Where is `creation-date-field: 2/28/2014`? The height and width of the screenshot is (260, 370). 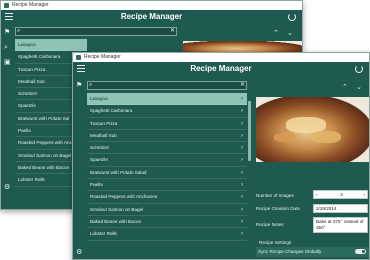
creation-date-field: 2/28/2014 is located at coordinates (340, 208).